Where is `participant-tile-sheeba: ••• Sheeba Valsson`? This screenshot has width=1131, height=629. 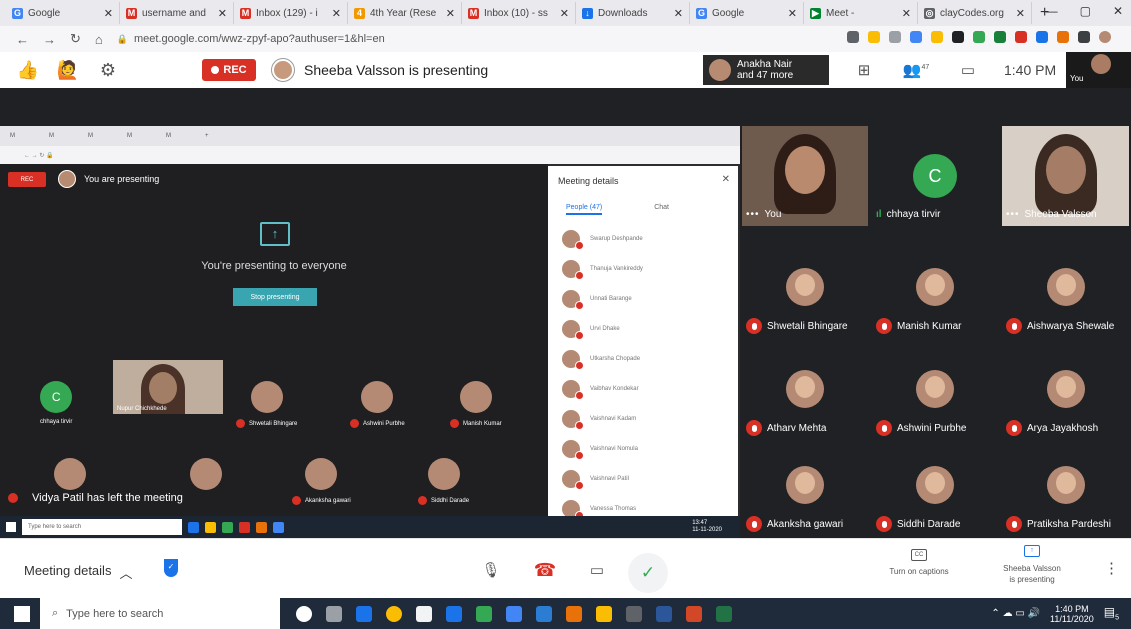 participant-tile-sheeba: ••• Sheeba Valsson is located at coordinates (1065, 176).